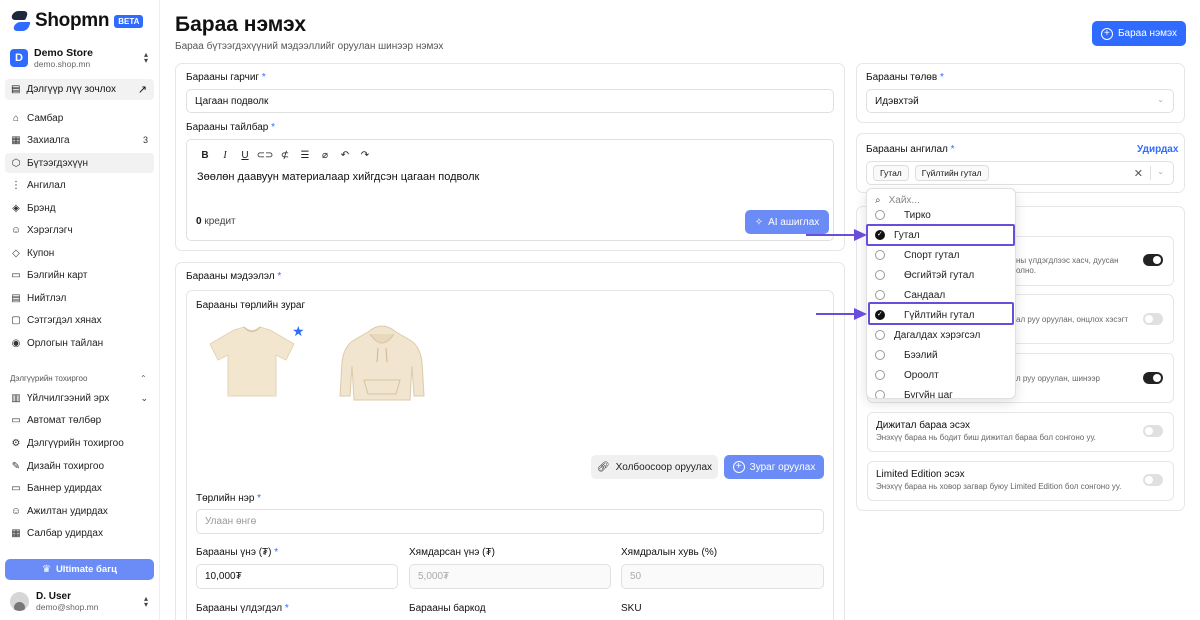 The height and width of the screenshot is (620, 1200). Describe the element at coordinates (305, 155) in the screenshot. I see `list-icon: ☰` at that location.